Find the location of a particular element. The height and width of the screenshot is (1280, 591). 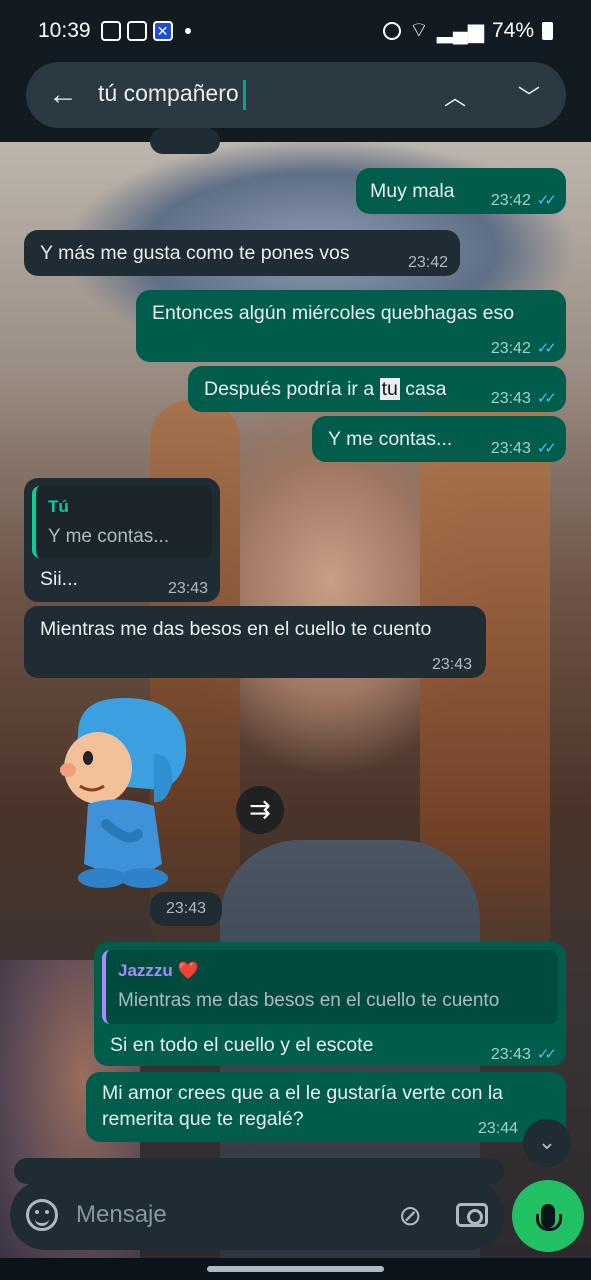

quote-author: Tú is located at coordinates (58, 506).